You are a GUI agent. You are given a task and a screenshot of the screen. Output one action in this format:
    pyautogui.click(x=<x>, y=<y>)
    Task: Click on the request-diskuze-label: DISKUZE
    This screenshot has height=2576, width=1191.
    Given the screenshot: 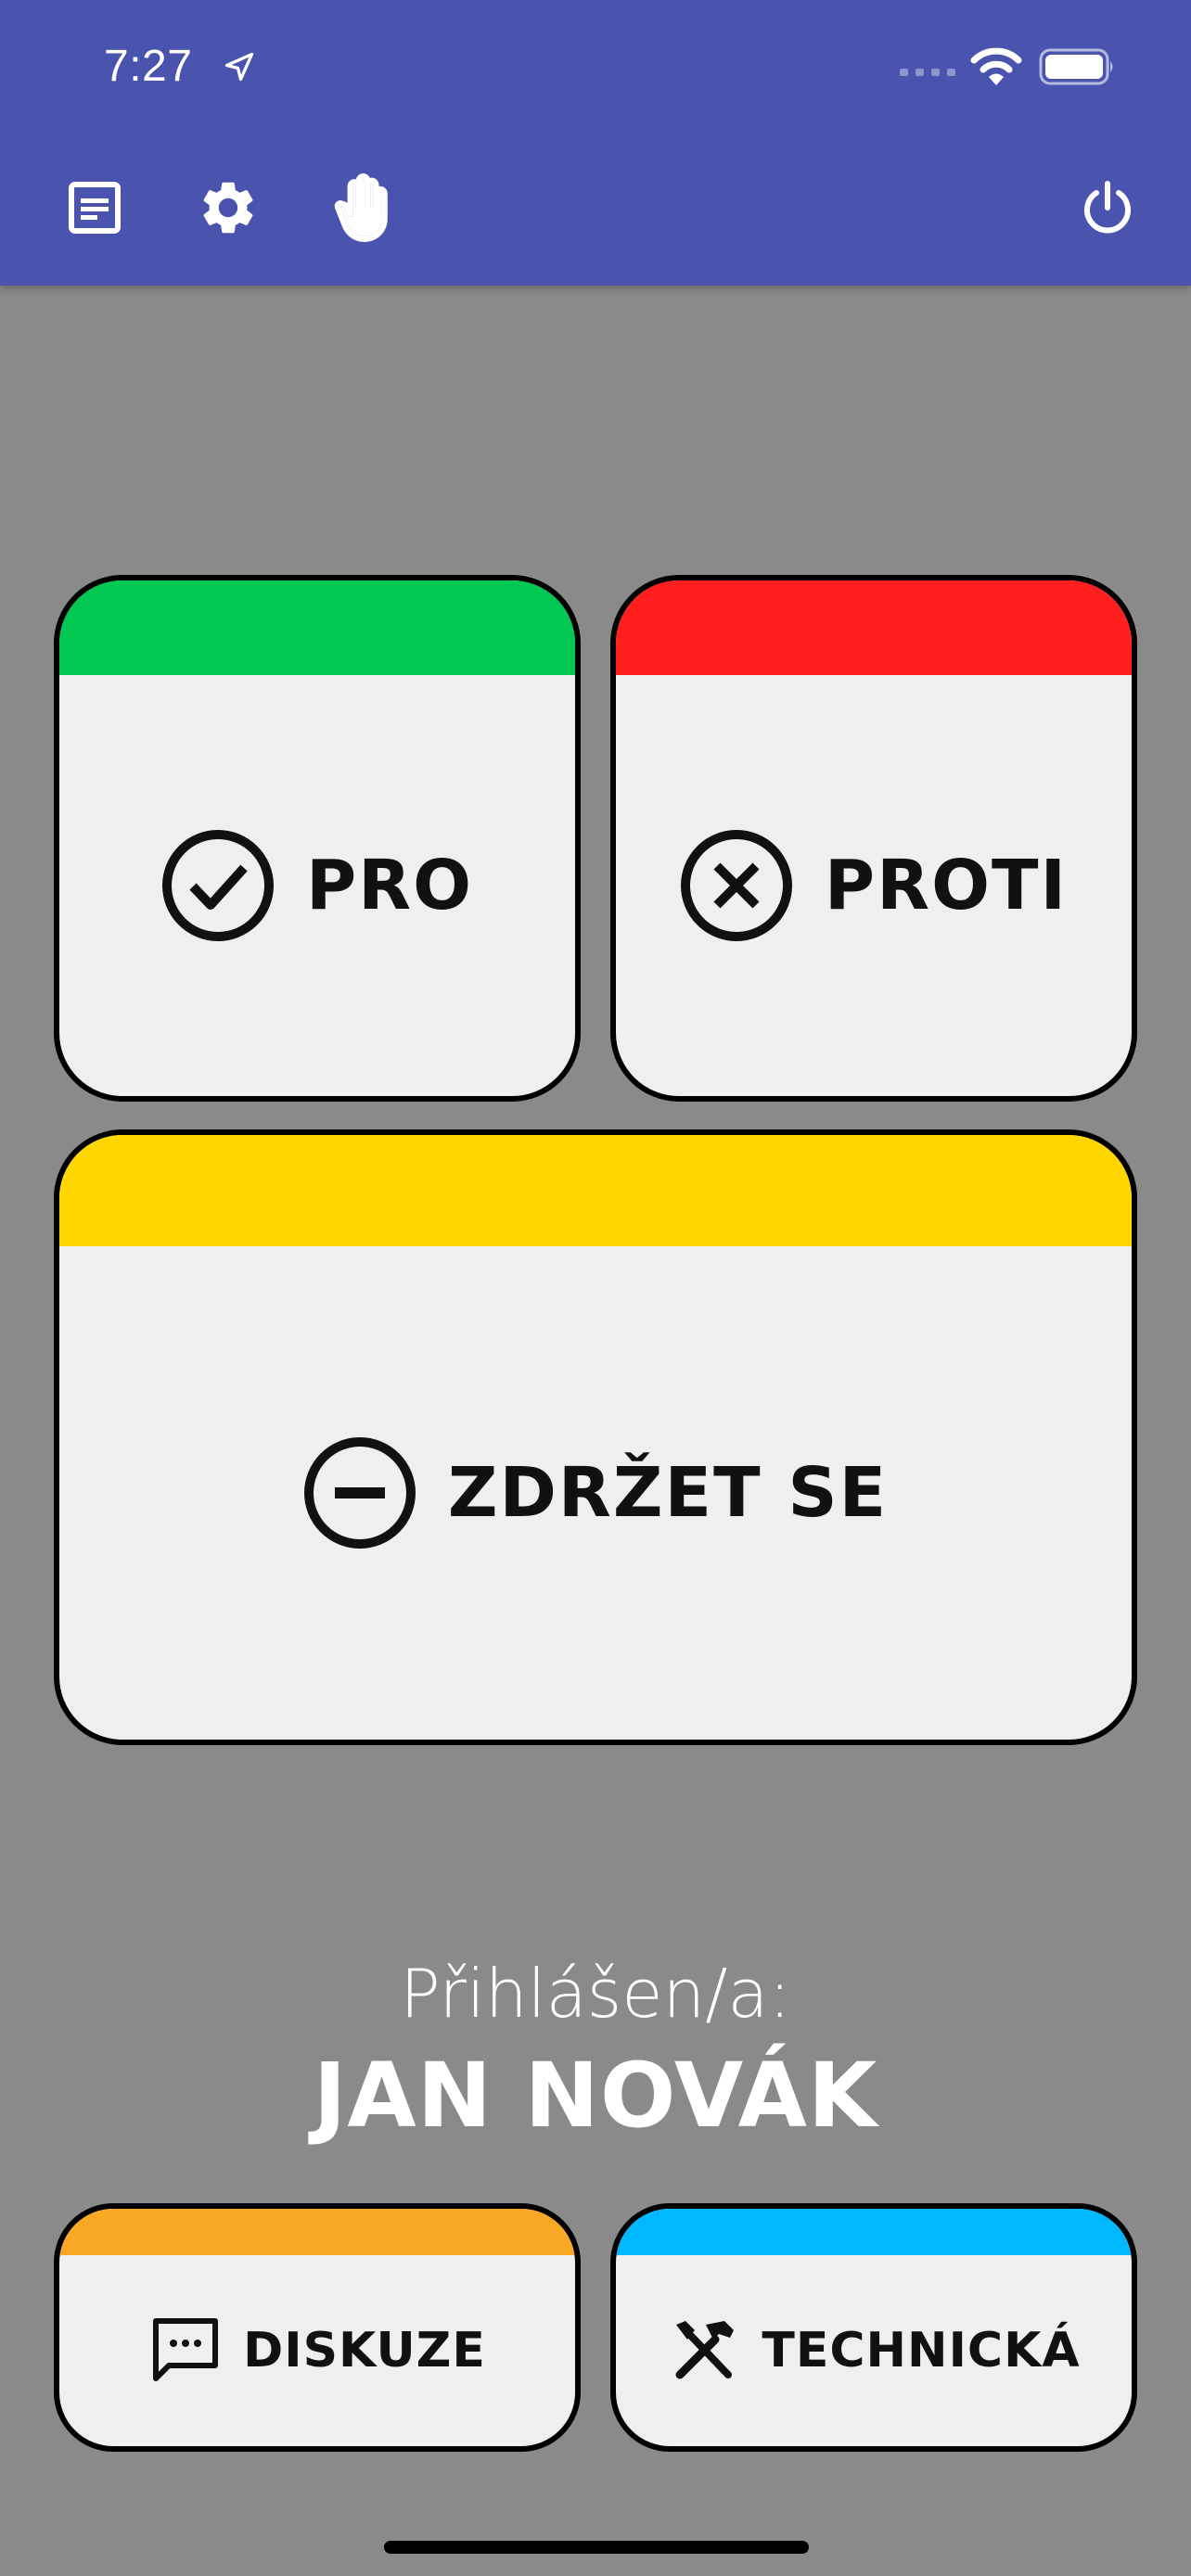 What is the action you would take?
    pyautogui.click(x=364, y=2351)
    